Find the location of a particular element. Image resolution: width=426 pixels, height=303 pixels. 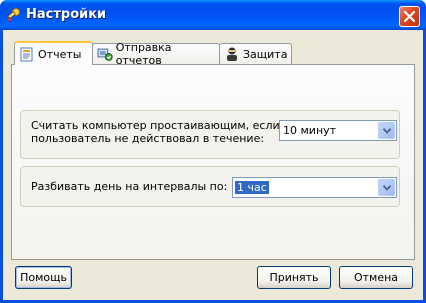

idle-time-value: 10 минут is located at coordinates (310, 130).